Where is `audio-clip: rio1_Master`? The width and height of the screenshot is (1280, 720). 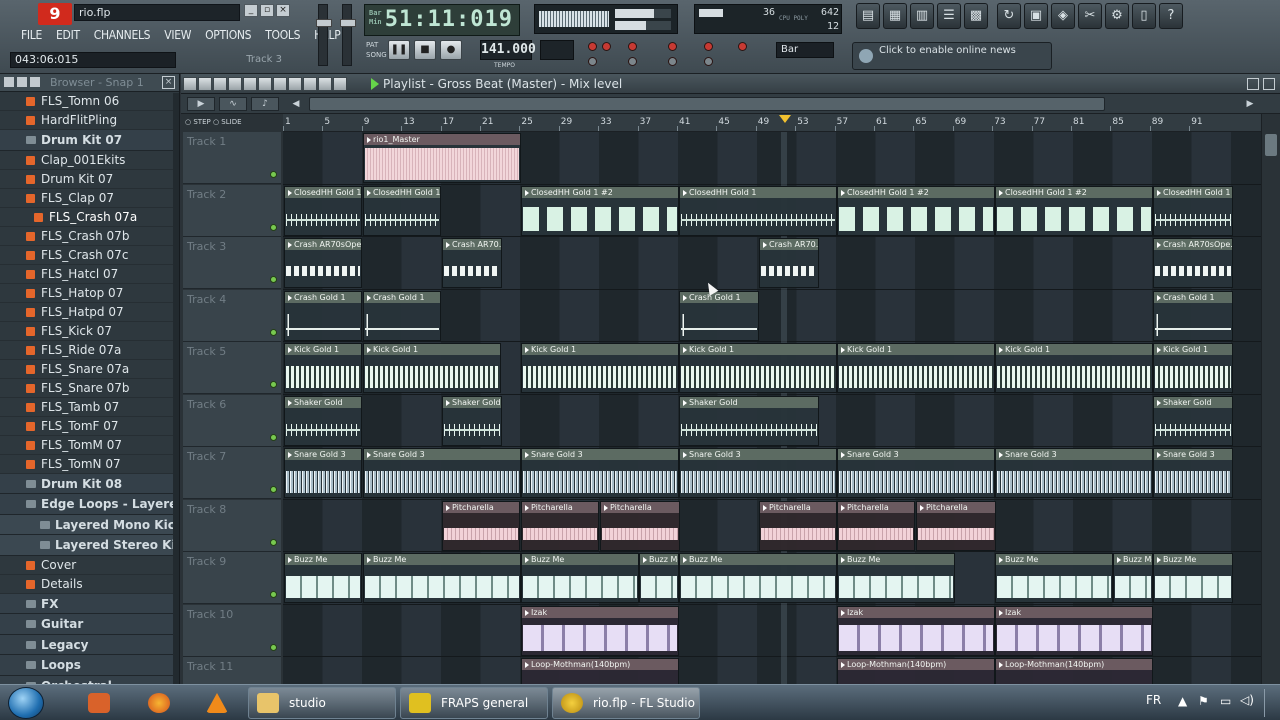 audio-clip: rio1_Master is located at coordinates (442, 158).